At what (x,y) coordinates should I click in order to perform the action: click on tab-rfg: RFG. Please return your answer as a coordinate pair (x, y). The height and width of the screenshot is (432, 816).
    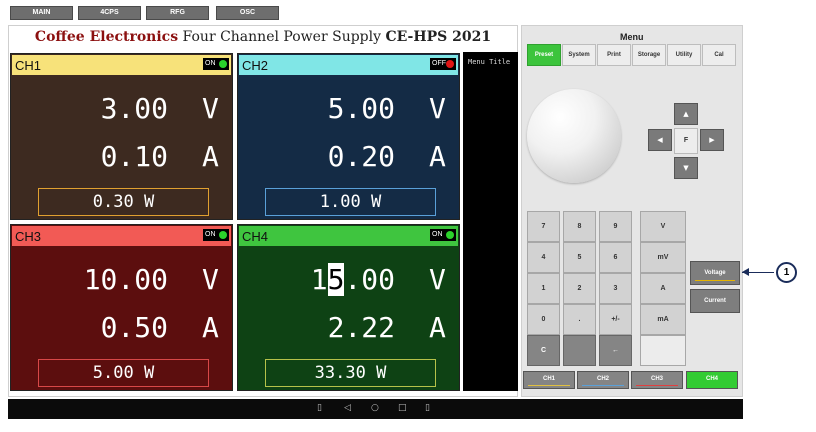
    Looking at the image, I should click on (177, 13).